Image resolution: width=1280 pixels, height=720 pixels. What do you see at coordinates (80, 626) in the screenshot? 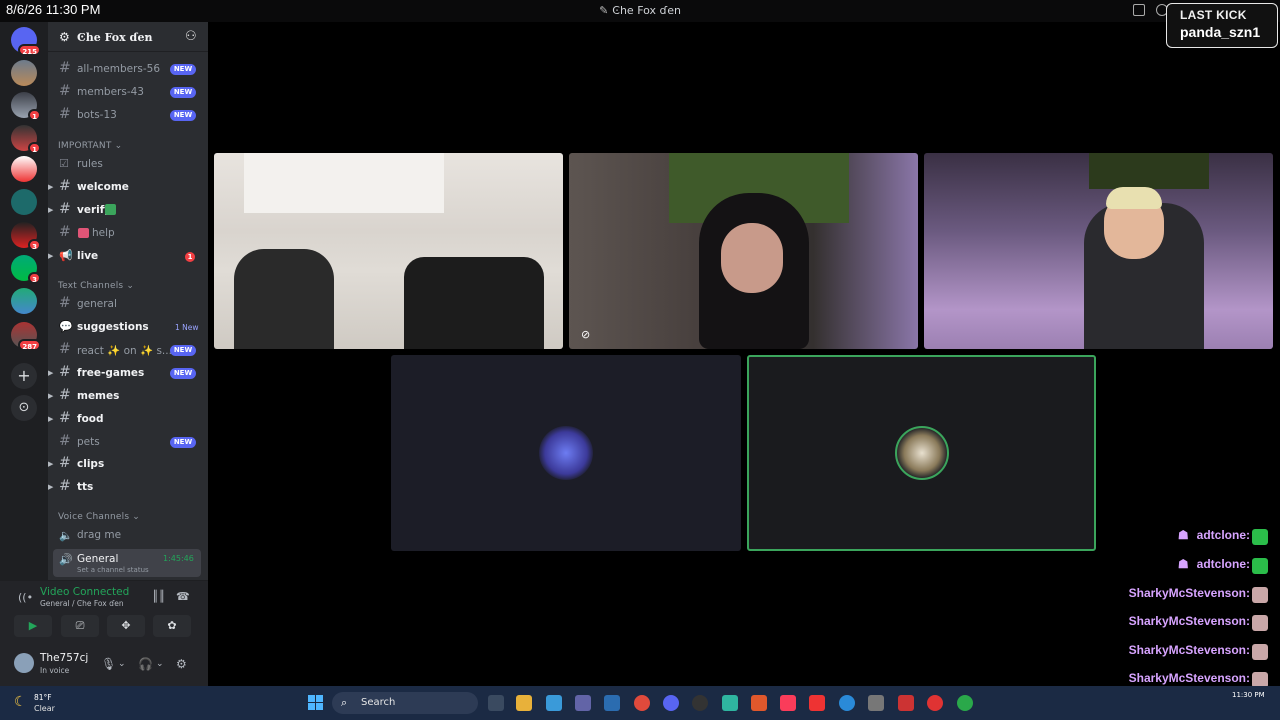
I see `screen-share-button: ⎚` at bounding box center [80, 626].